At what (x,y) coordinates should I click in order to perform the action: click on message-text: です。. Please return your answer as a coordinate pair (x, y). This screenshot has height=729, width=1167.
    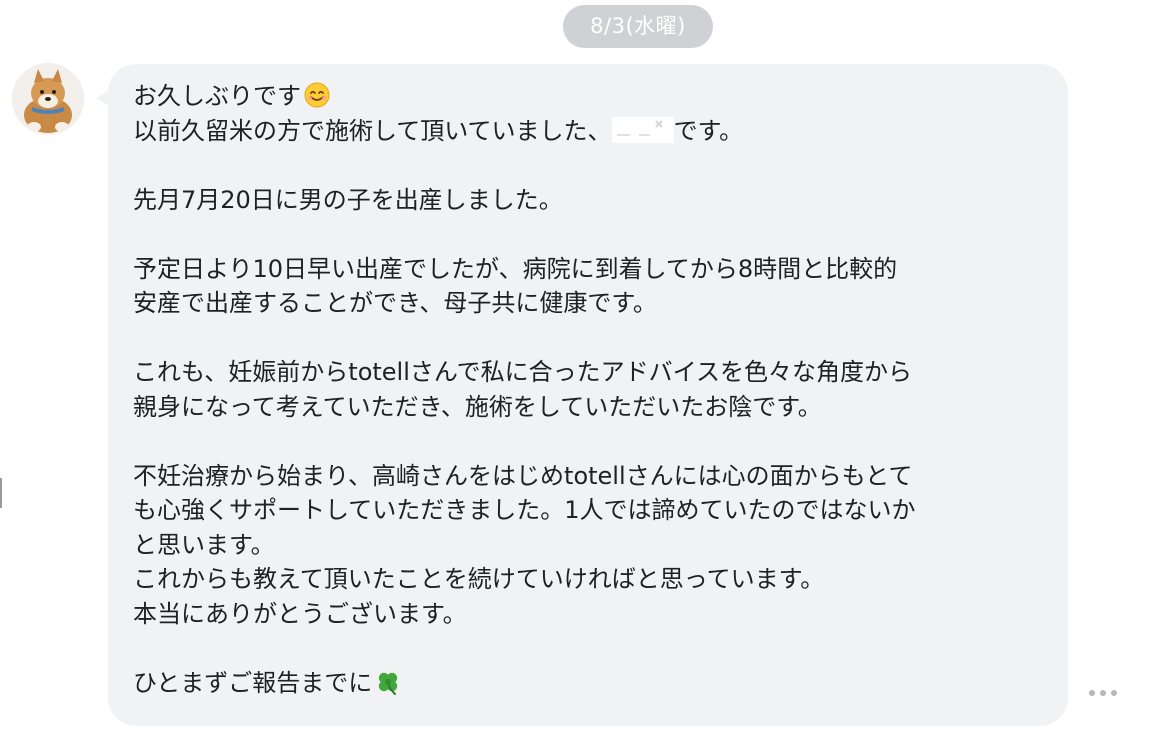
    Looking at the image, I should click on (708, 130).